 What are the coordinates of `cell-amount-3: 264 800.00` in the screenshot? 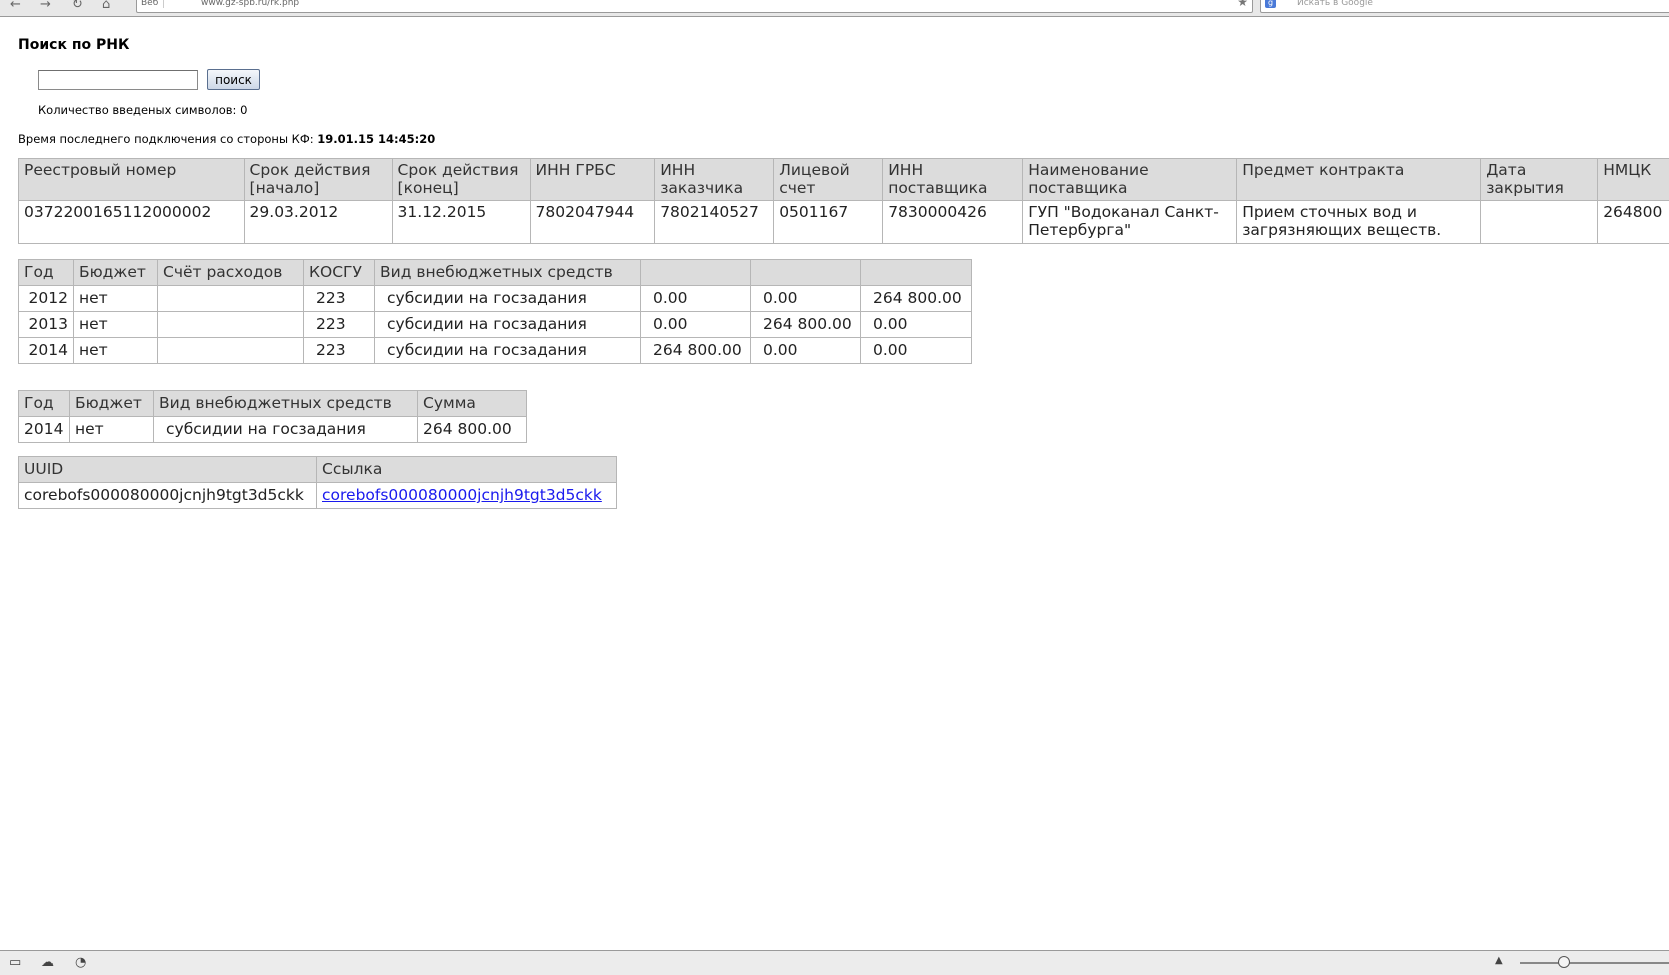 It's located at (916, 299).